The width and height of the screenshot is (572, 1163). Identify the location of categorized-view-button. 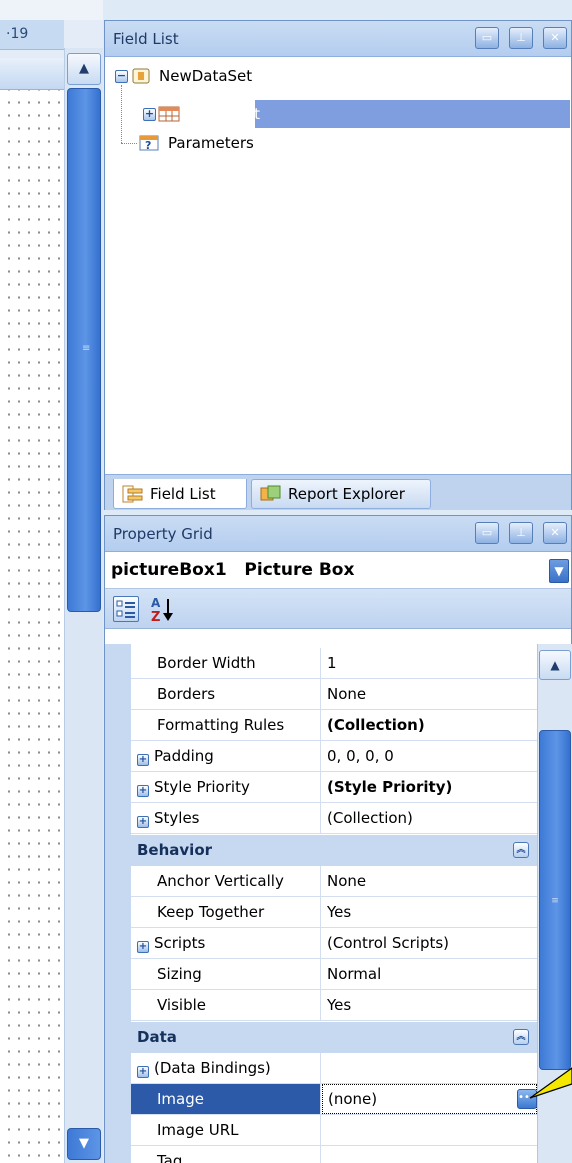
(126, 609).